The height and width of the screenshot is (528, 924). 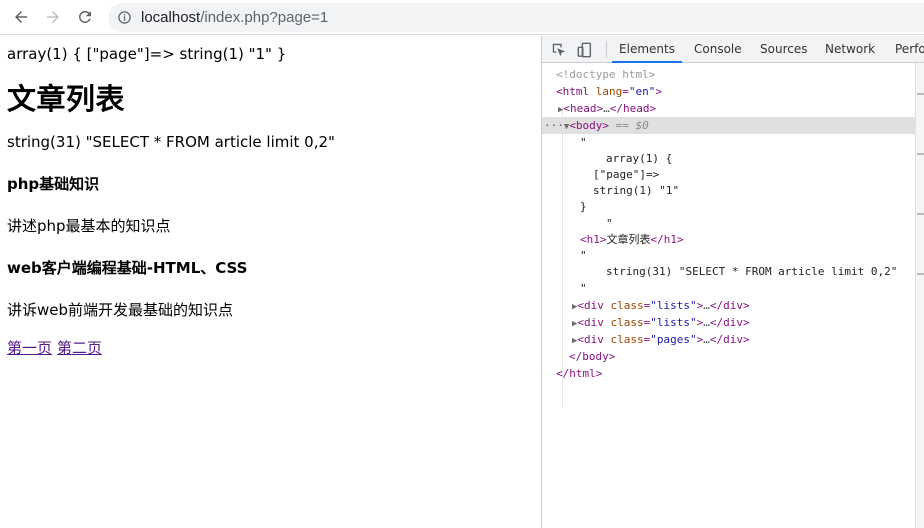 I want to click on tag-name: /h1, so click(x=667, y=239).